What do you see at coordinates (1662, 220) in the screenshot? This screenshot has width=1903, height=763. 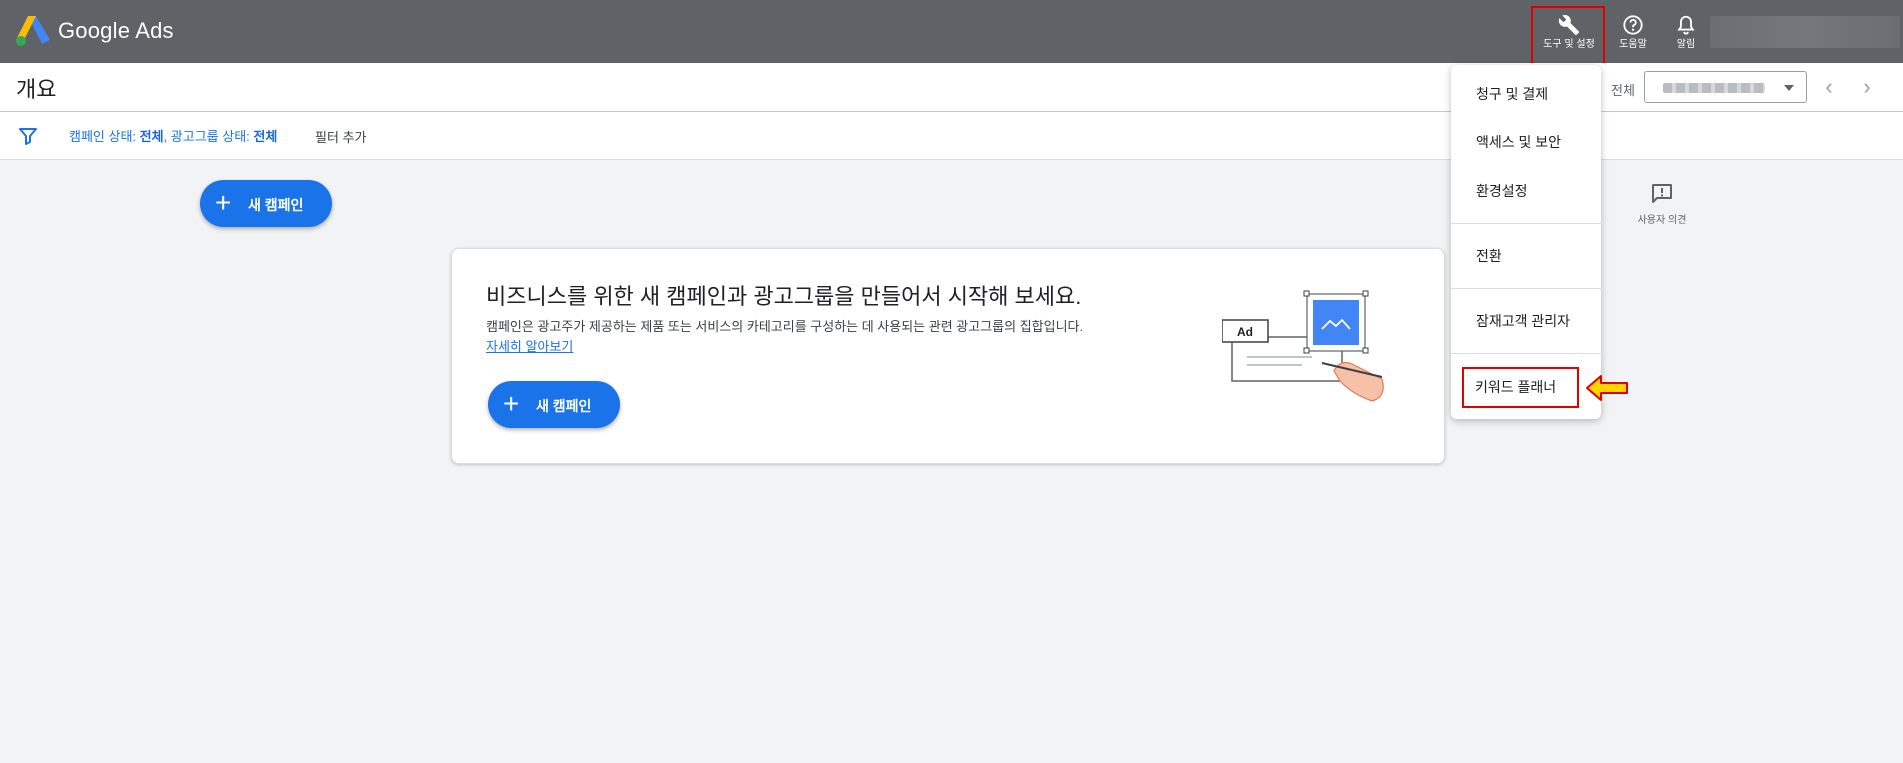 I see `feedback-label: 사용자 의견` at bounding box center [1662, 220].